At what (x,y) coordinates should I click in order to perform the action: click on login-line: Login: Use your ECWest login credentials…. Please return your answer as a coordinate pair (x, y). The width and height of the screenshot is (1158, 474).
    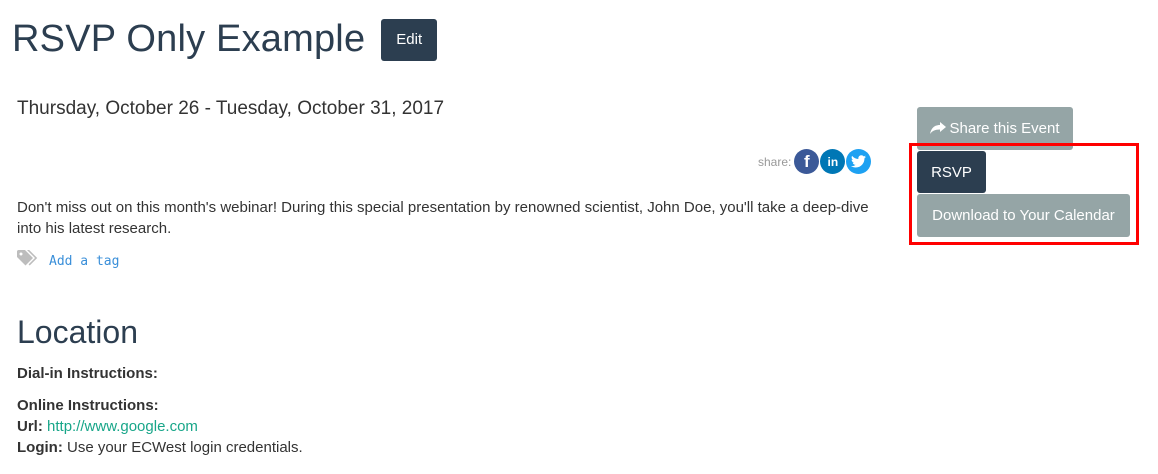
    Looking at the image, I should click on (160, 447).